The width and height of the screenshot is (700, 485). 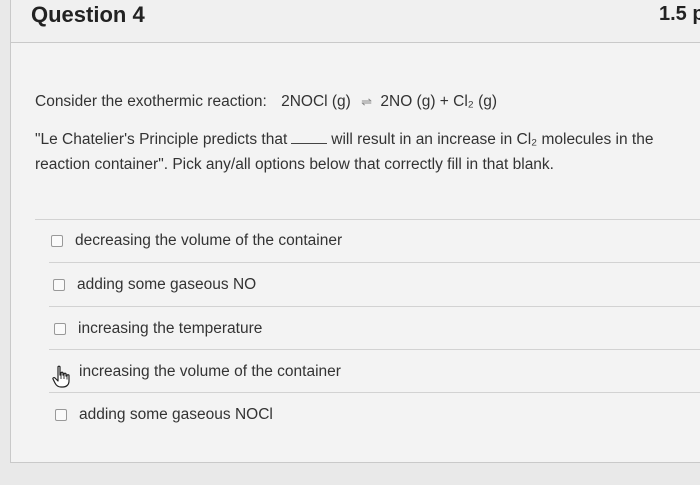 I want to click on stem-products: 2NO (g) + Cl₂ (g), so click(x=439, y=101).